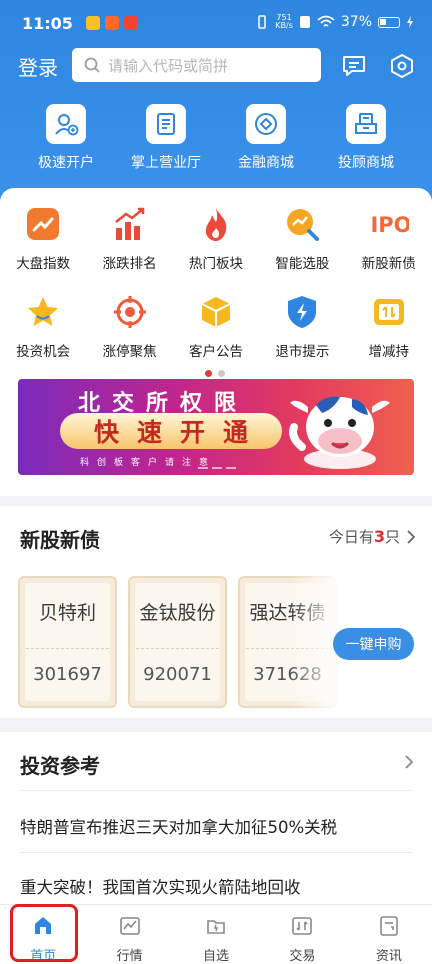  What do you see at coordinates (43, 264) in the screenshot?
I see `grid-item-label: 大盘指数` at bounding box center [43, 264].